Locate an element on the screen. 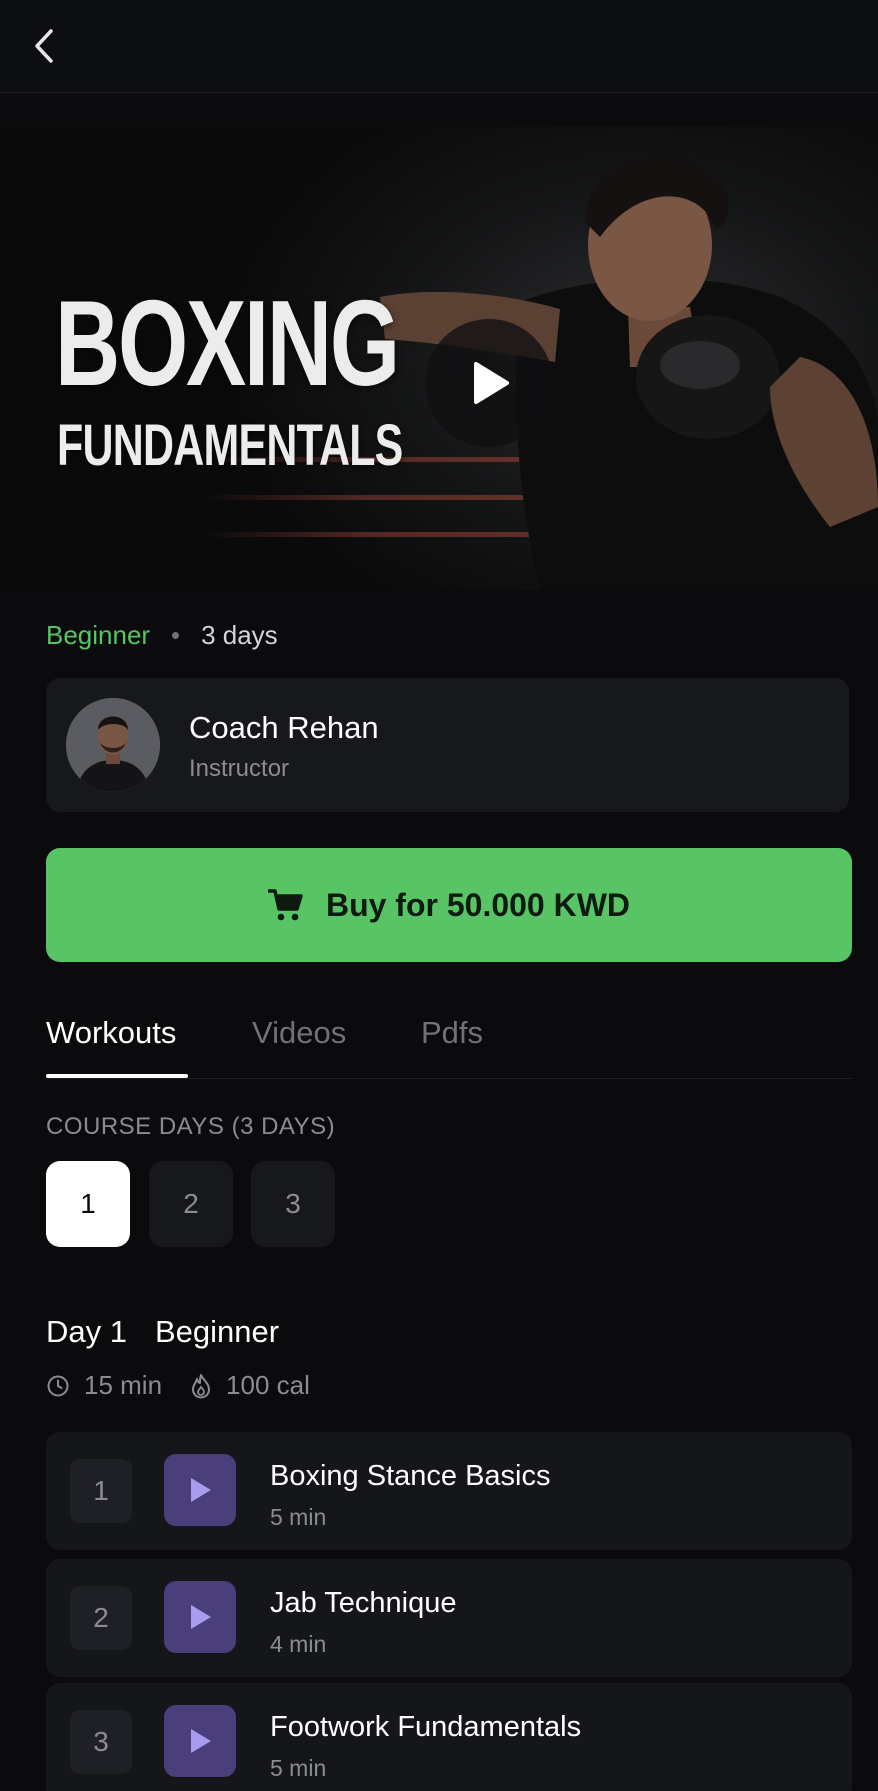  content-tabs: Workouts Videos Pdfs is located at coordinates (449, 1042).